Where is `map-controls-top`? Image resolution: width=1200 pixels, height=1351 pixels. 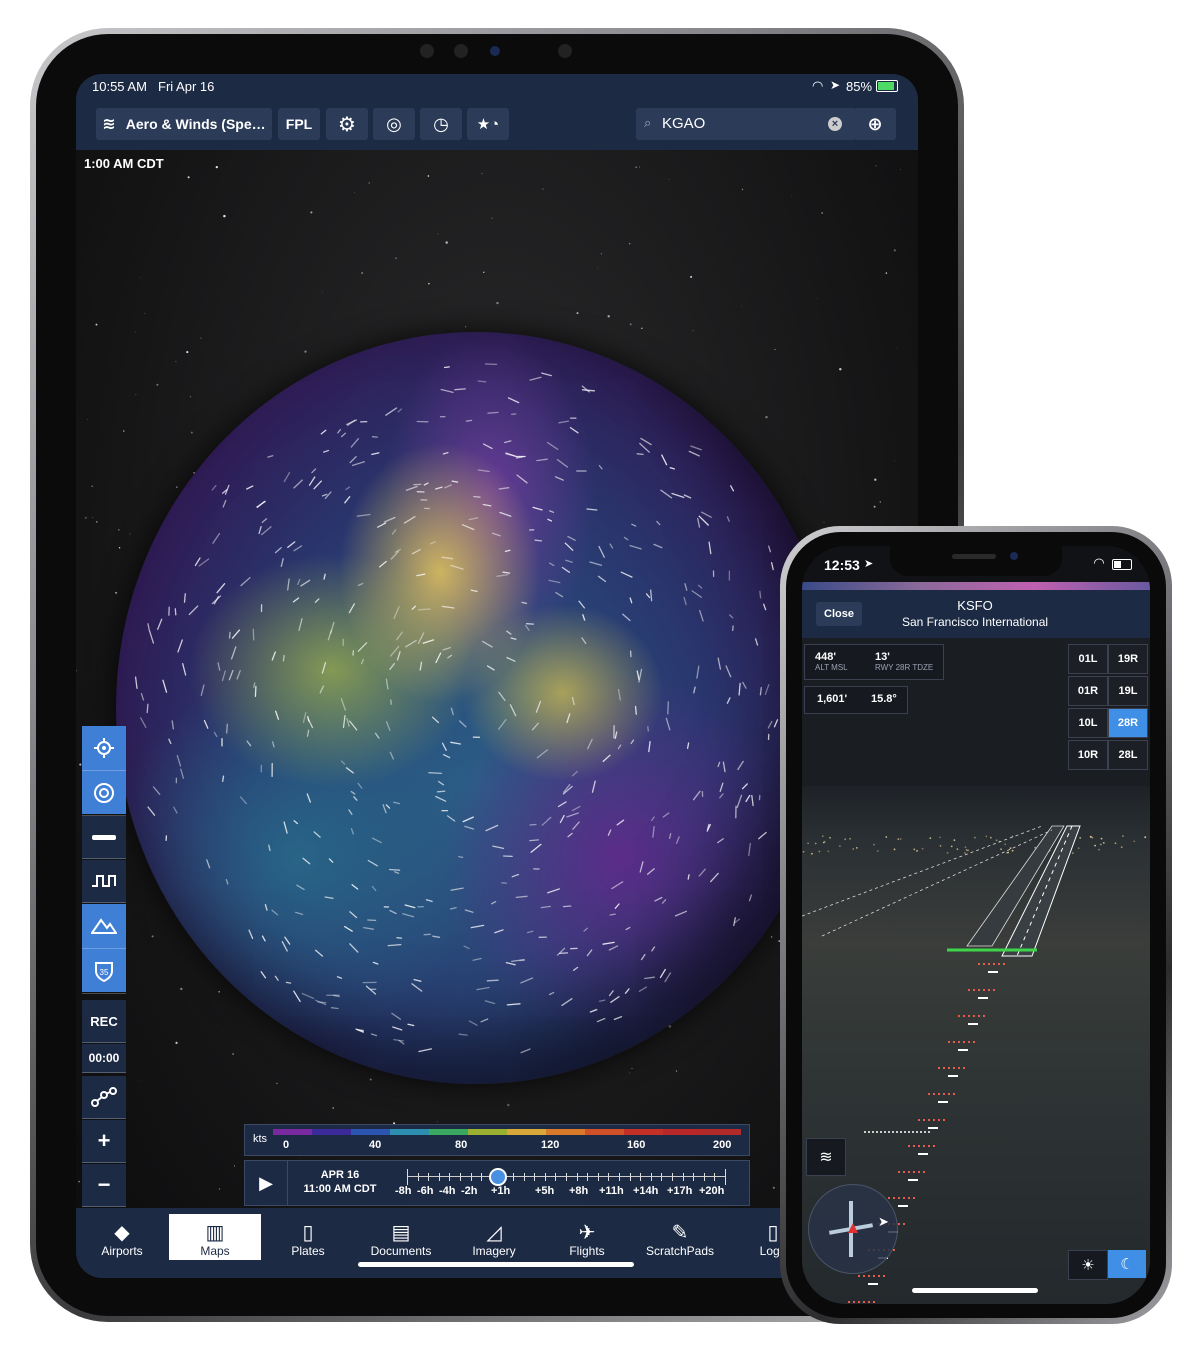 map-controls-top is located at coordinates (104, 771).